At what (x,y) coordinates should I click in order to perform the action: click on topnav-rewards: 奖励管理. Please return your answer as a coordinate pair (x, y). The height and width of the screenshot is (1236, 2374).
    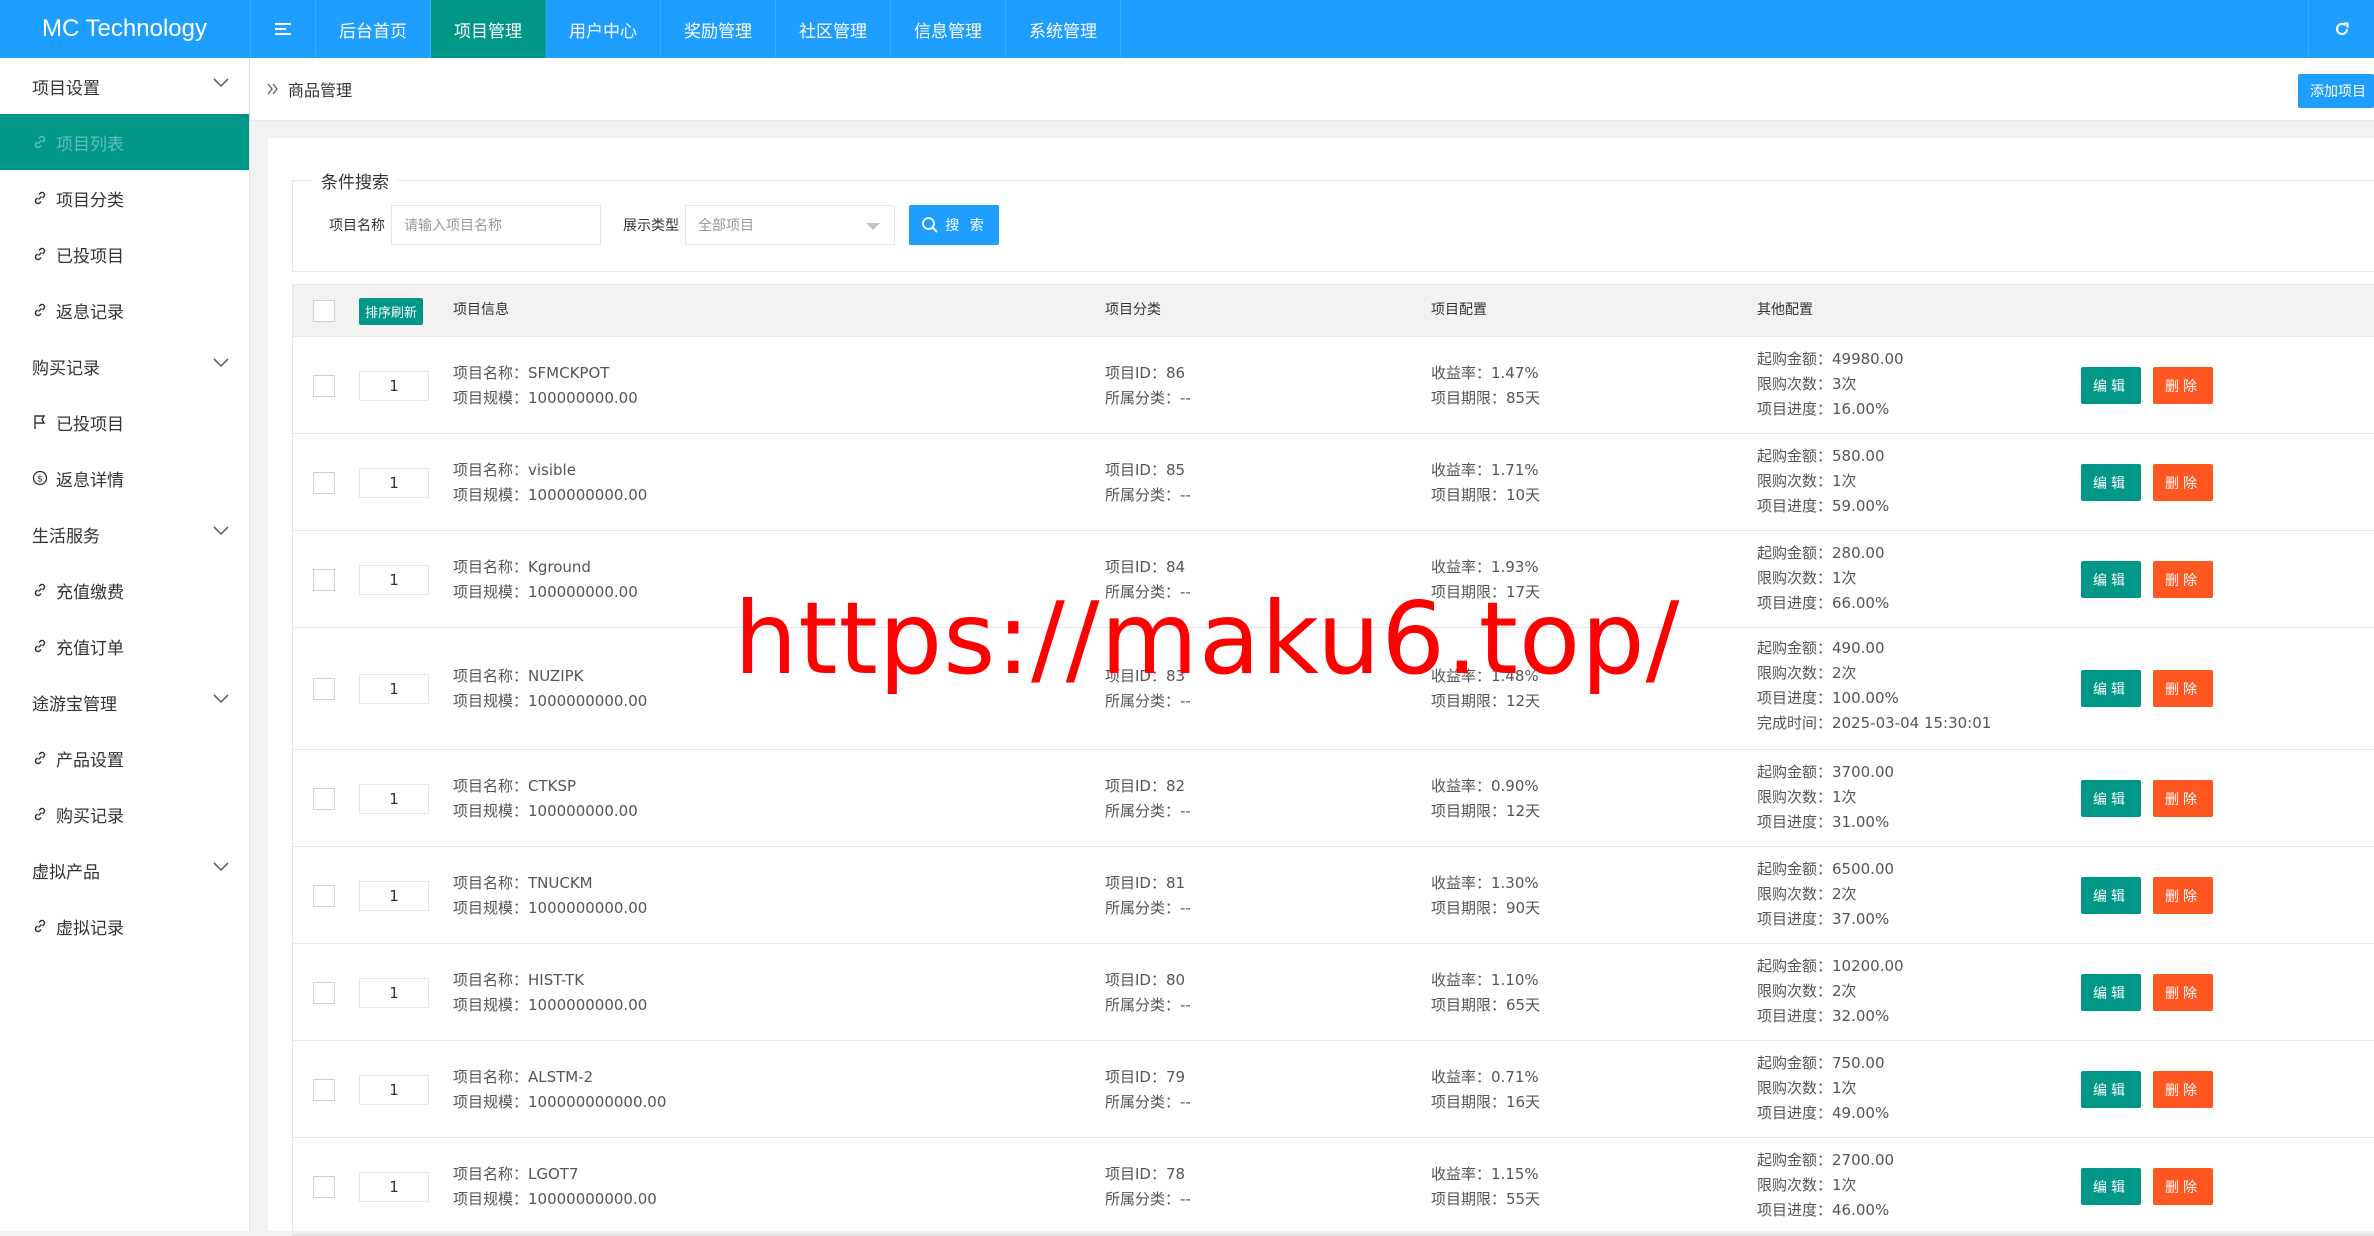
    Looking at the image, I should click on (718, 29).